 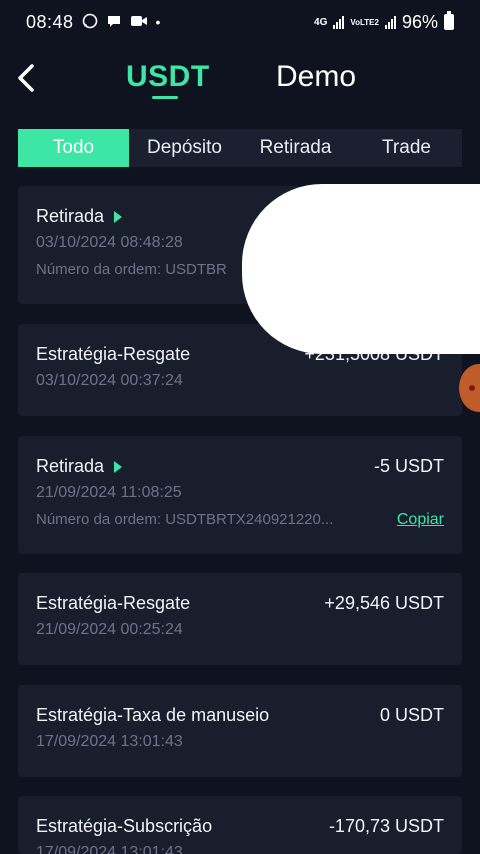 What do you see at coordinates (469, 388) in the screenshot?
I see `floating-assistant-icon` at bounding box center [469, 388].